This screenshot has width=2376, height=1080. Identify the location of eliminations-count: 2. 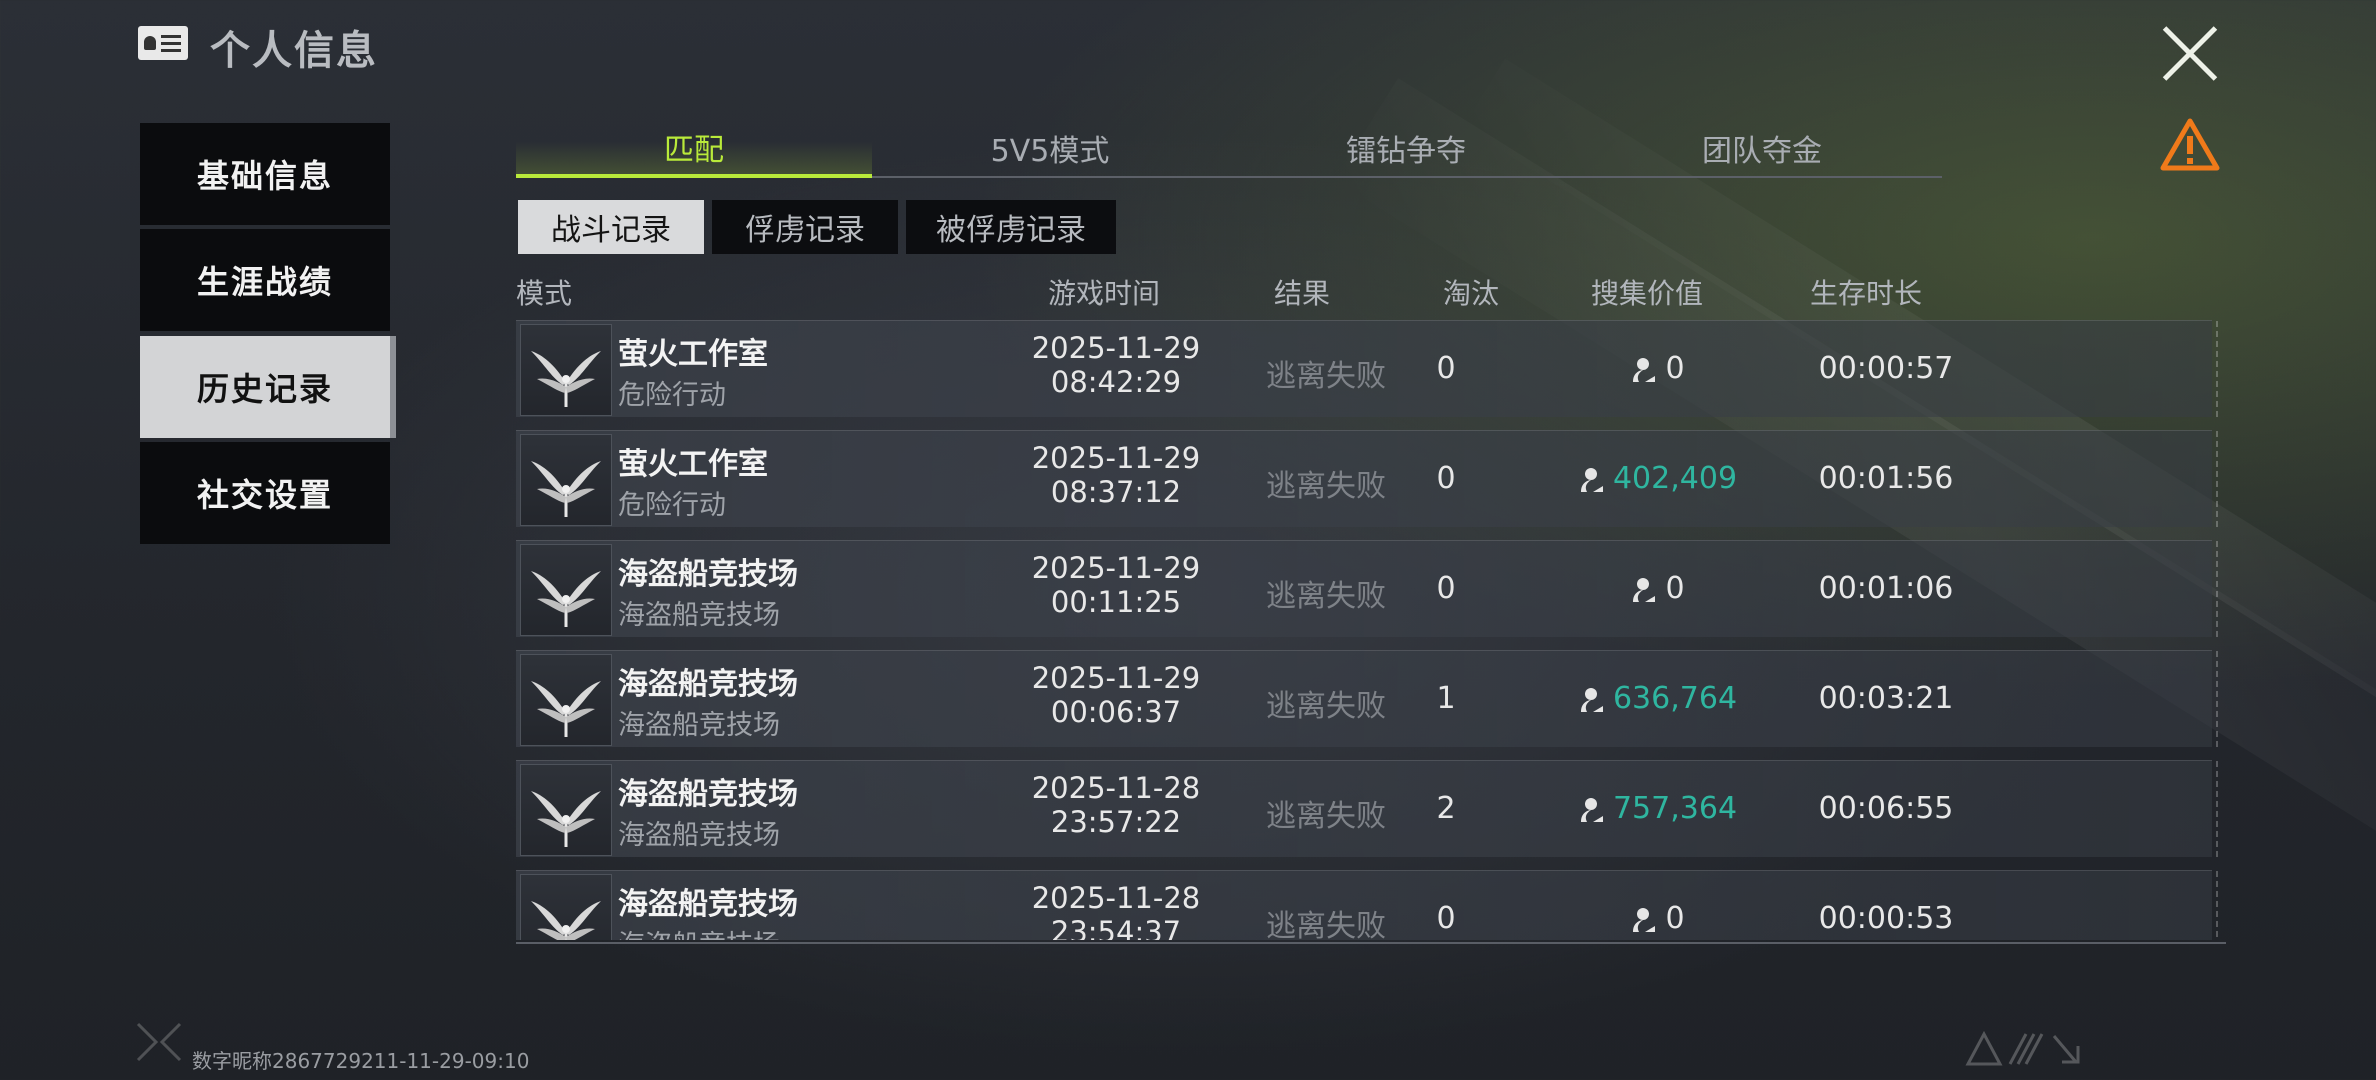
(1446, 808).